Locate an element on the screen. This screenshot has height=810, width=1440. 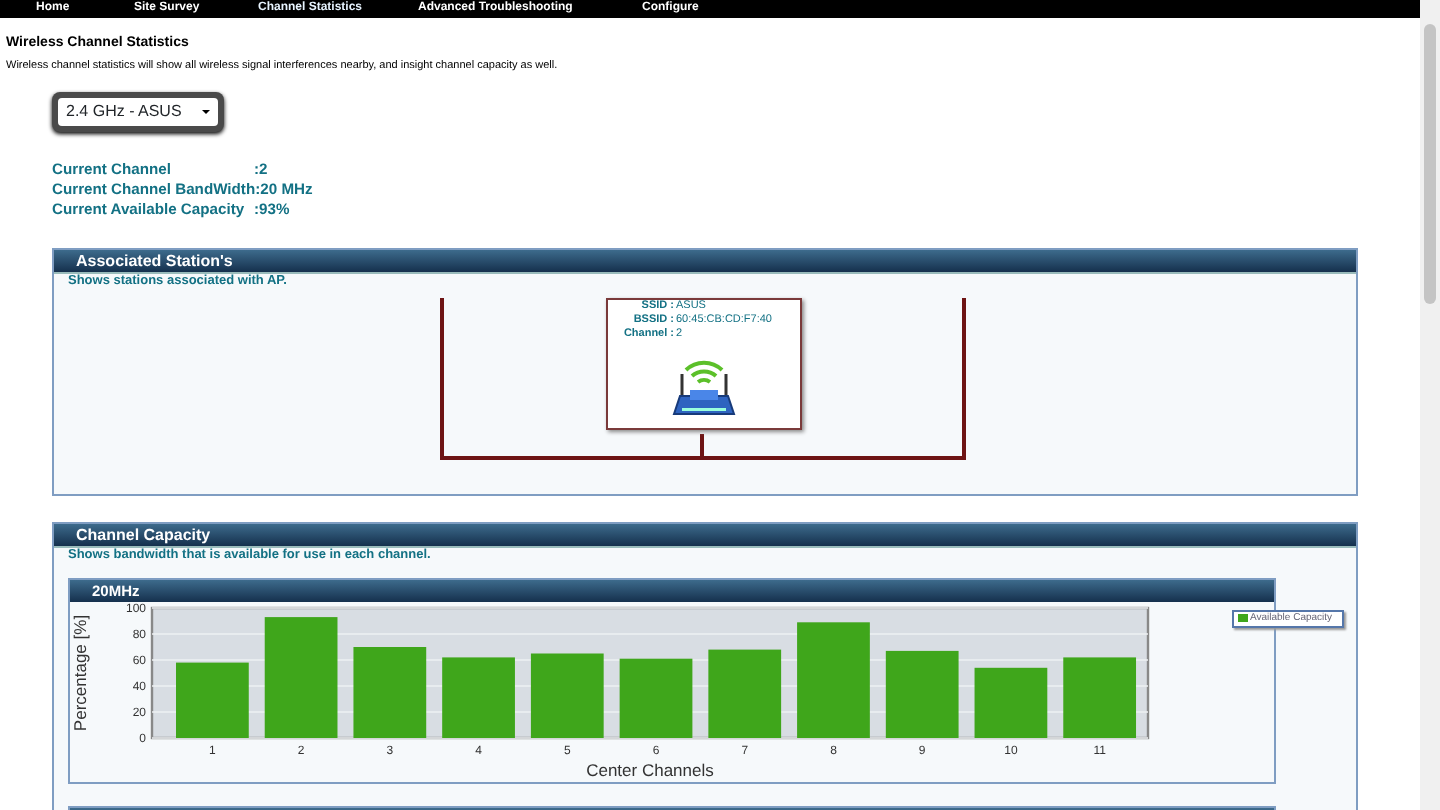
y-axis-label: Percentage [%] is located at coordinates (80, 672).